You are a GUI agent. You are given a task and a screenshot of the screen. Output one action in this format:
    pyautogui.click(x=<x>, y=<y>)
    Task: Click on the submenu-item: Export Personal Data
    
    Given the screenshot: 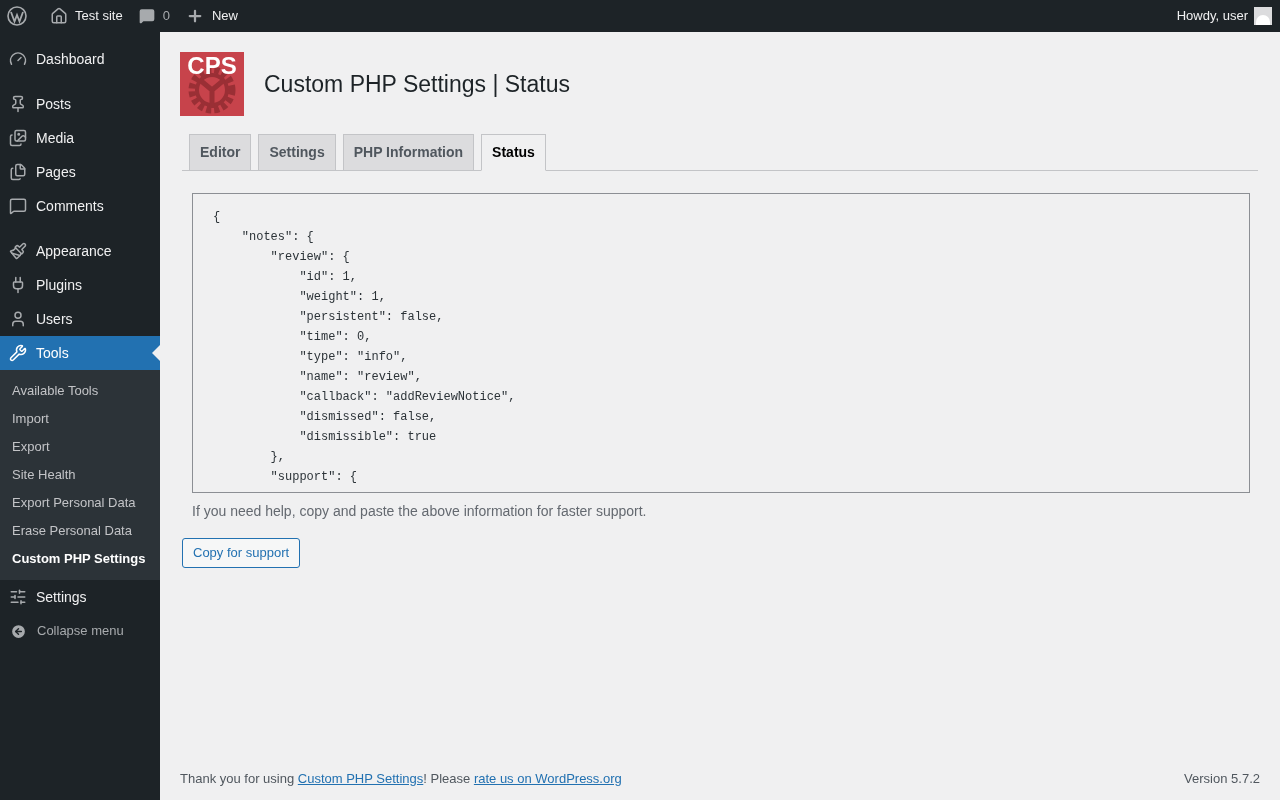 What is the action you would take?
    pyautogui.click(x=80, y=503)
    